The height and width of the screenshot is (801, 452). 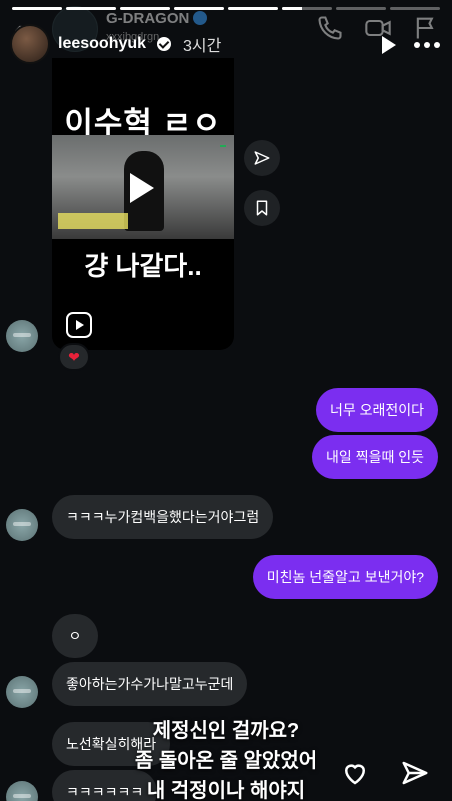 I want to click on bookmark-icon, so click(x=262, y=208).